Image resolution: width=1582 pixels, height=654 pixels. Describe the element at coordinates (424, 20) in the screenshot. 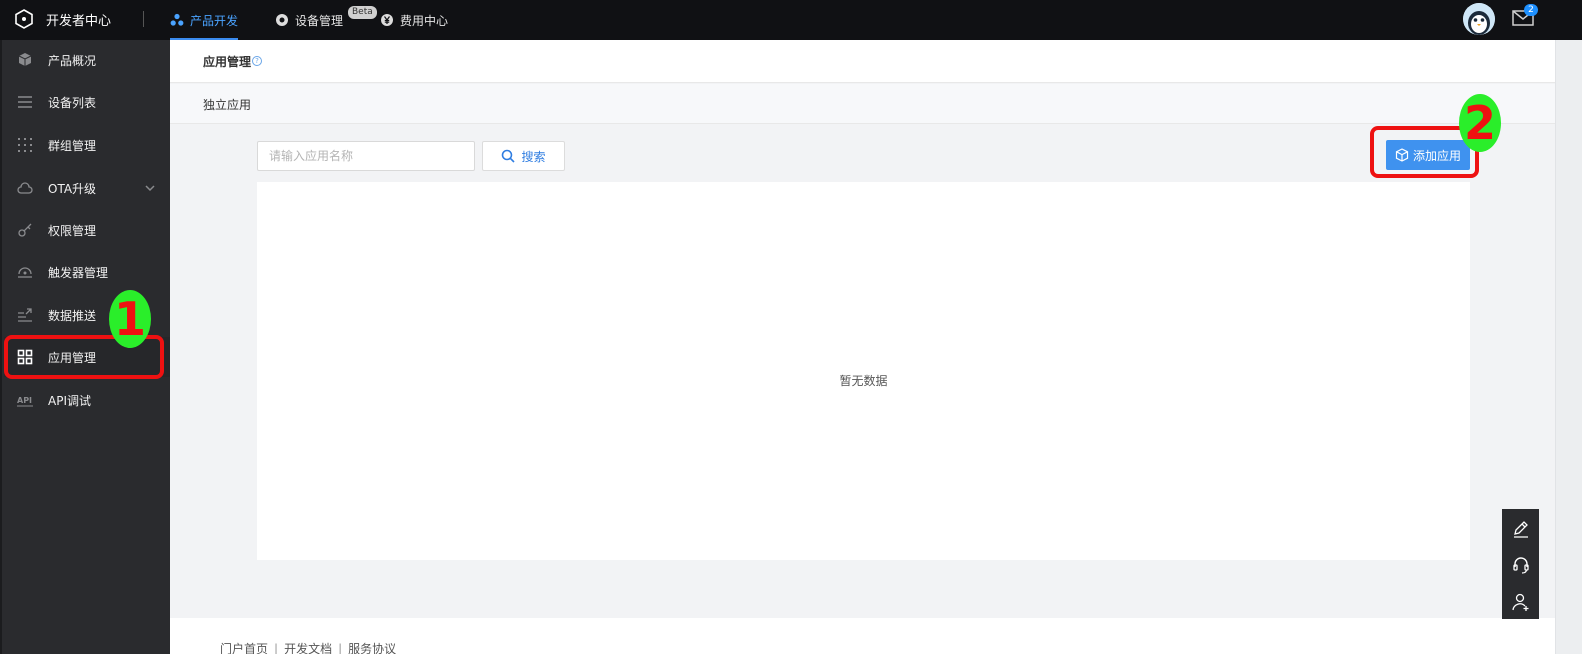

I see `nav-label: 费用中心` at that location.